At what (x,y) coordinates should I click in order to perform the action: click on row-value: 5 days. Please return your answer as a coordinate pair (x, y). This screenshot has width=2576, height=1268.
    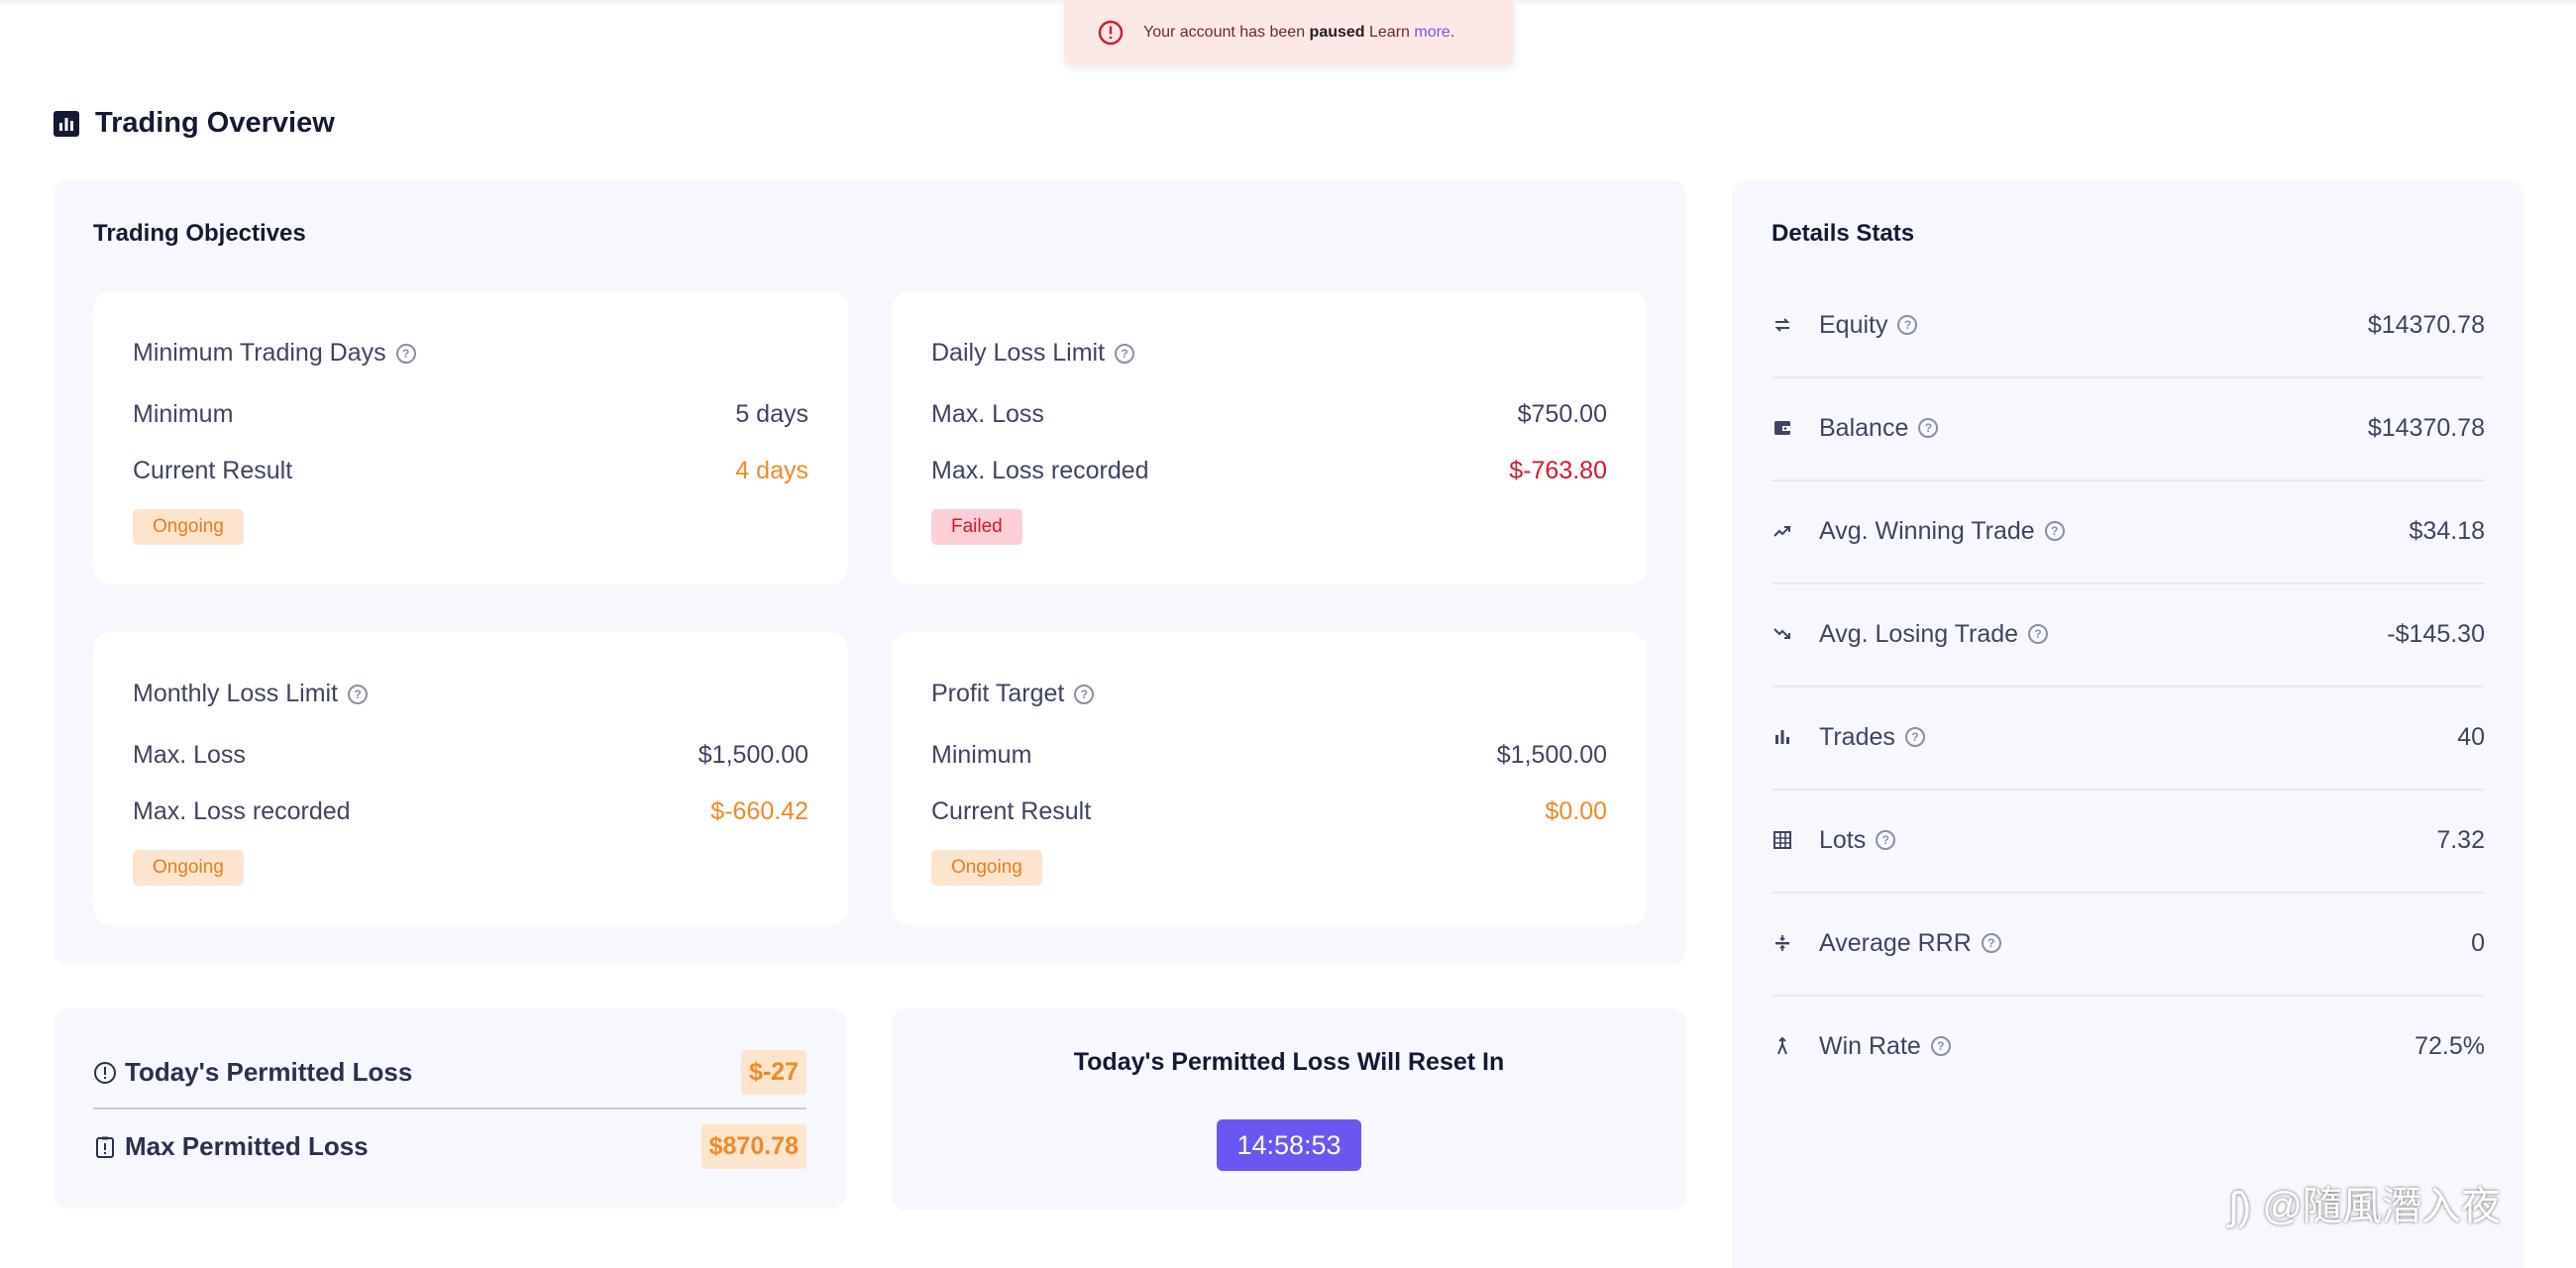
    Looking at the image, I should click on (771, 414).